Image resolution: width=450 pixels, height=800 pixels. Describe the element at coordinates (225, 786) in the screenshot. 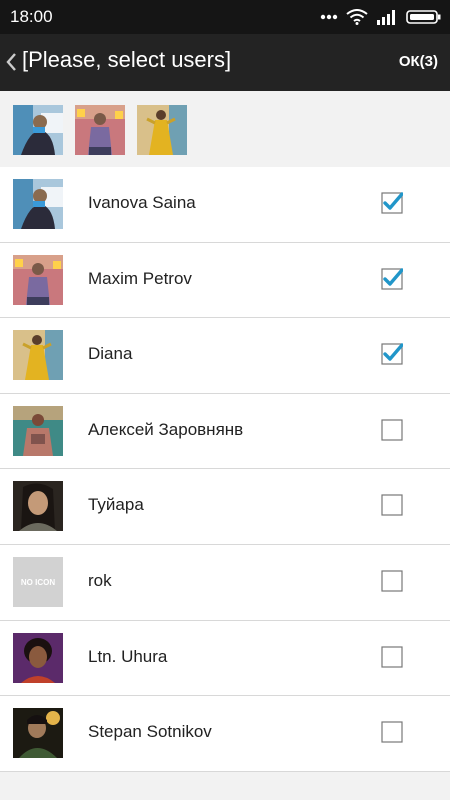

I see `list-bottom-spacer` at that location.